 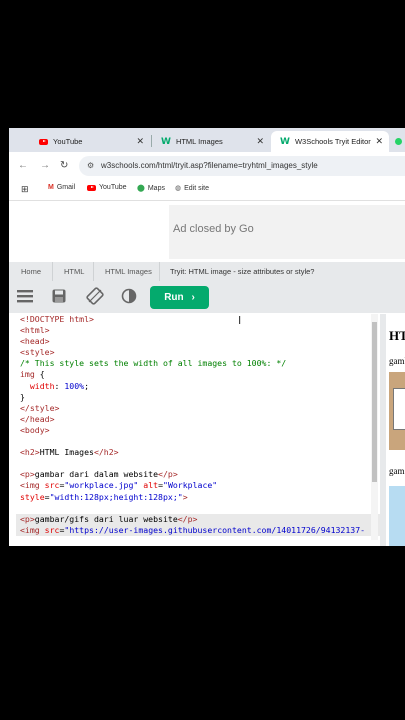 I want to click on code-line: <p>gambar dari dalam website</p>, so click(x=99, y=474).